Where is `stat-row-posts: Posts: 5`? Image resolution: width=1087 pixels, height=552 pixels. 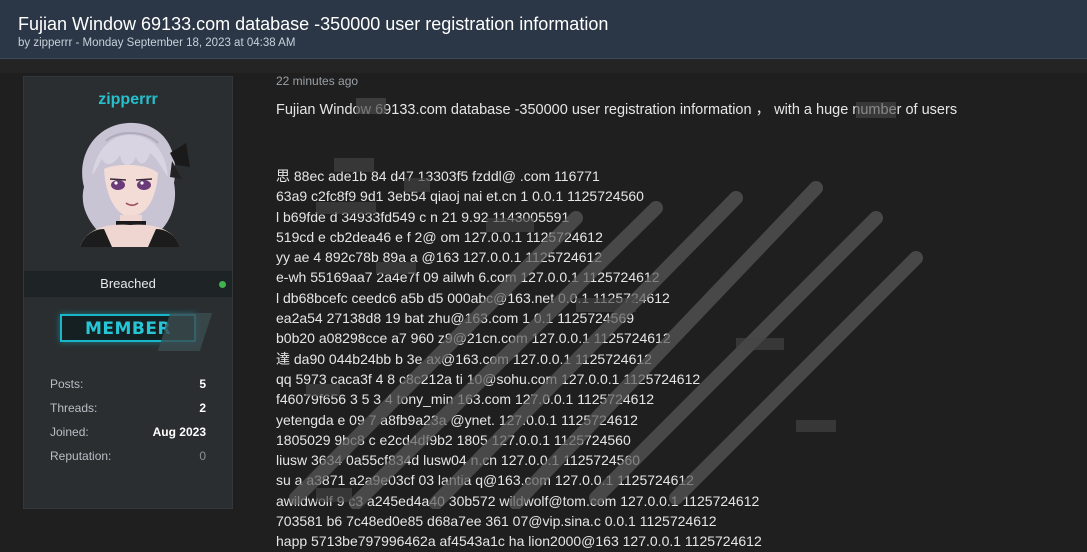 stat-row-posts: Posts: 5 is located at coordinates (128, 385).